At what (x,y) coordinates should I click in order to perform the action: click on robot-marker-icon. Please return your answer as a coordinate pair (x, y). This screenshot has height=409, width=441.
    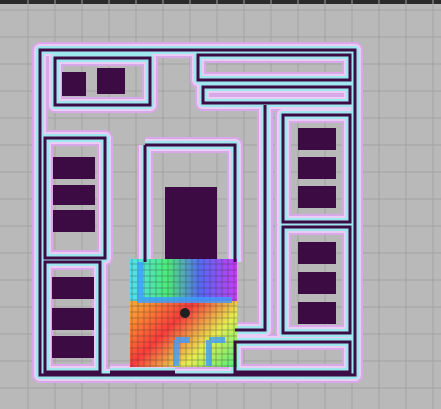
    Looking at the image, I should click on (185, 313).